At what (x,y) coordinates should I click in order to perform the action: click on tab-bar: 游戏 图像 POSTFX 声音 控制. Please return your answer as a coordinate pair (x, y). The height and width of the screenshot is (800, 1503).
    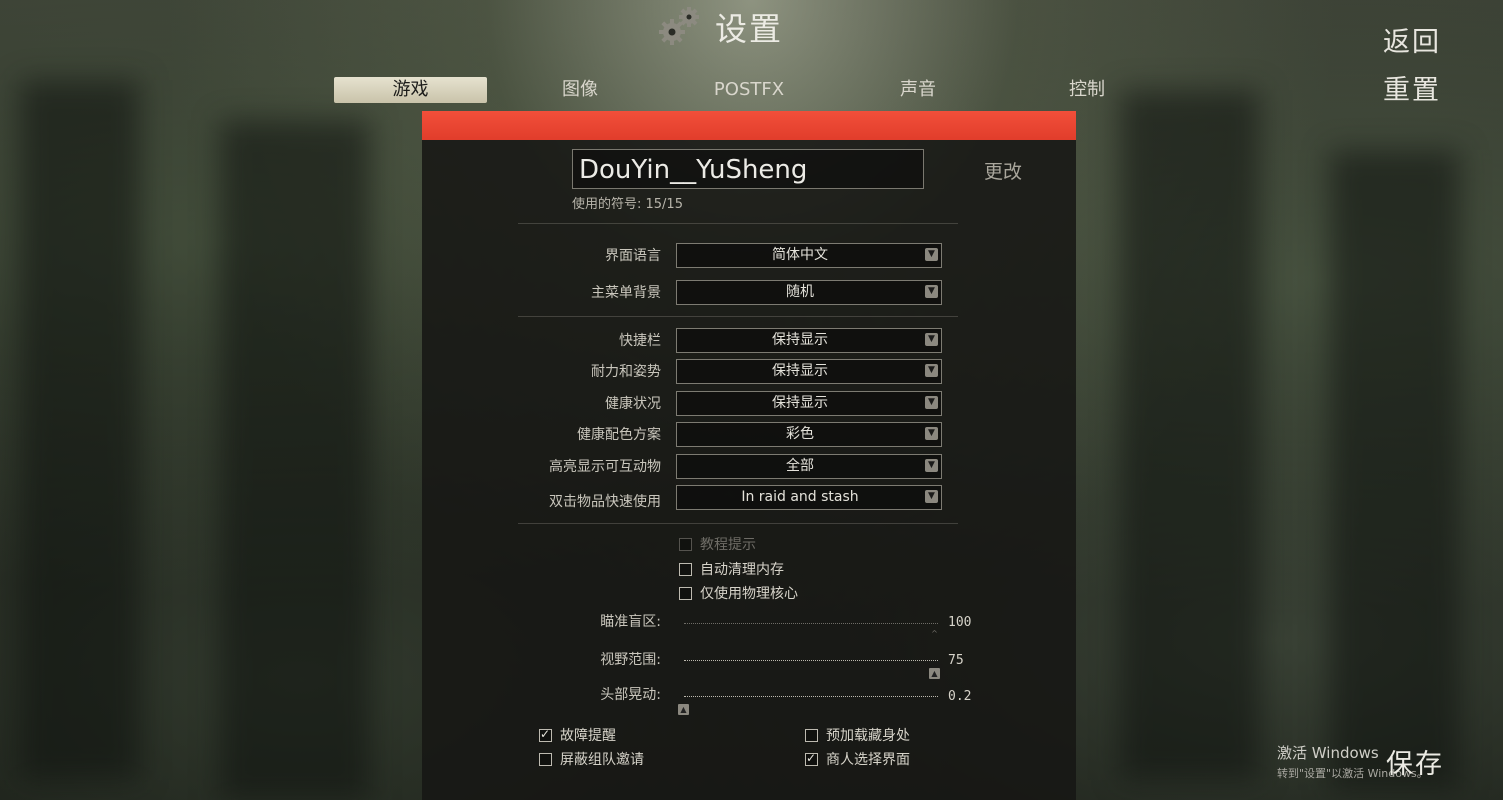
    Looking at the image, I should click on (740, 91).